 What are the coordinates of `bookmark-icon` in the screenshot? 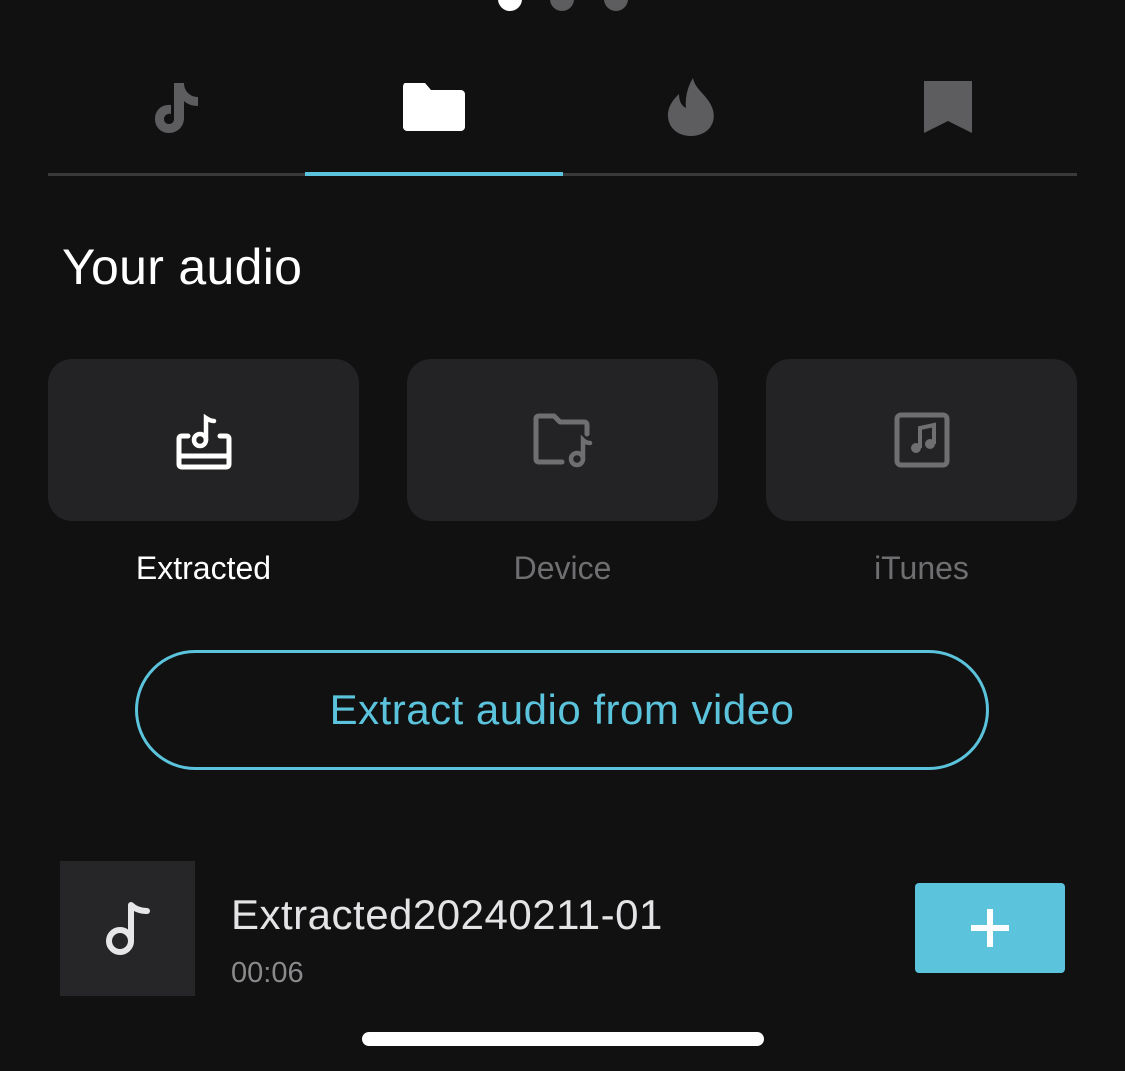 It's located at (947, 107).